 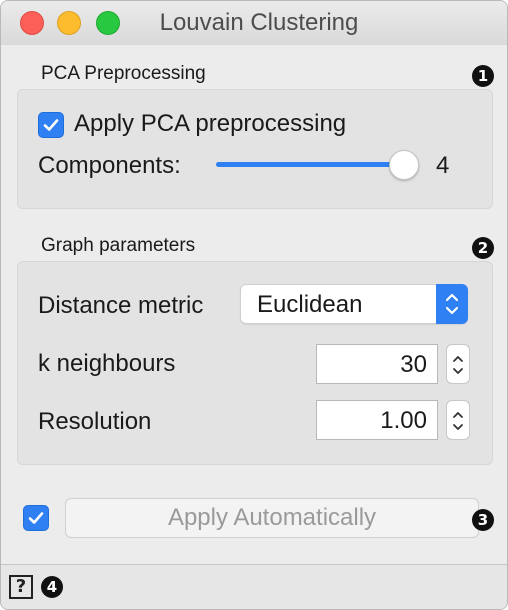 What do you see at coordinates (377, 364) in the screenshot?
I see `k-neighbours-input: 30` at bounding box center [377, 364].